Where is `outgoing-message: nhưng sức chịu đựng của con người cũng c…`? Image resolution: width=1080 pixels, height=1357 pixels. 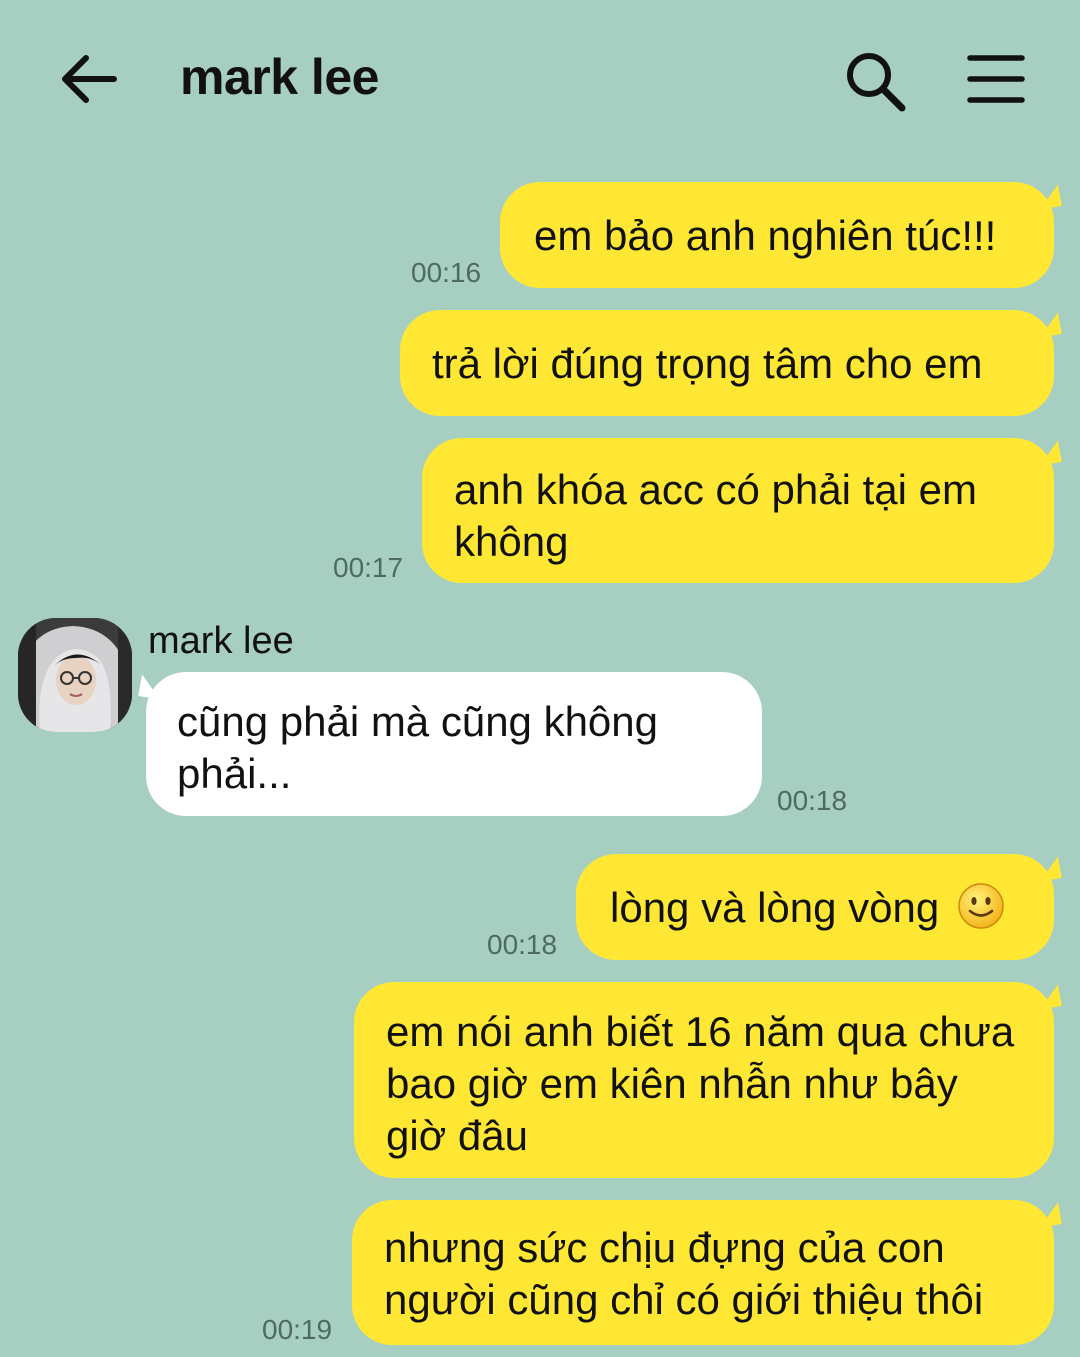
outgoing-message: nhưng sức chịu đựng của con người cũng c… is located at coordinates (703, 1272).